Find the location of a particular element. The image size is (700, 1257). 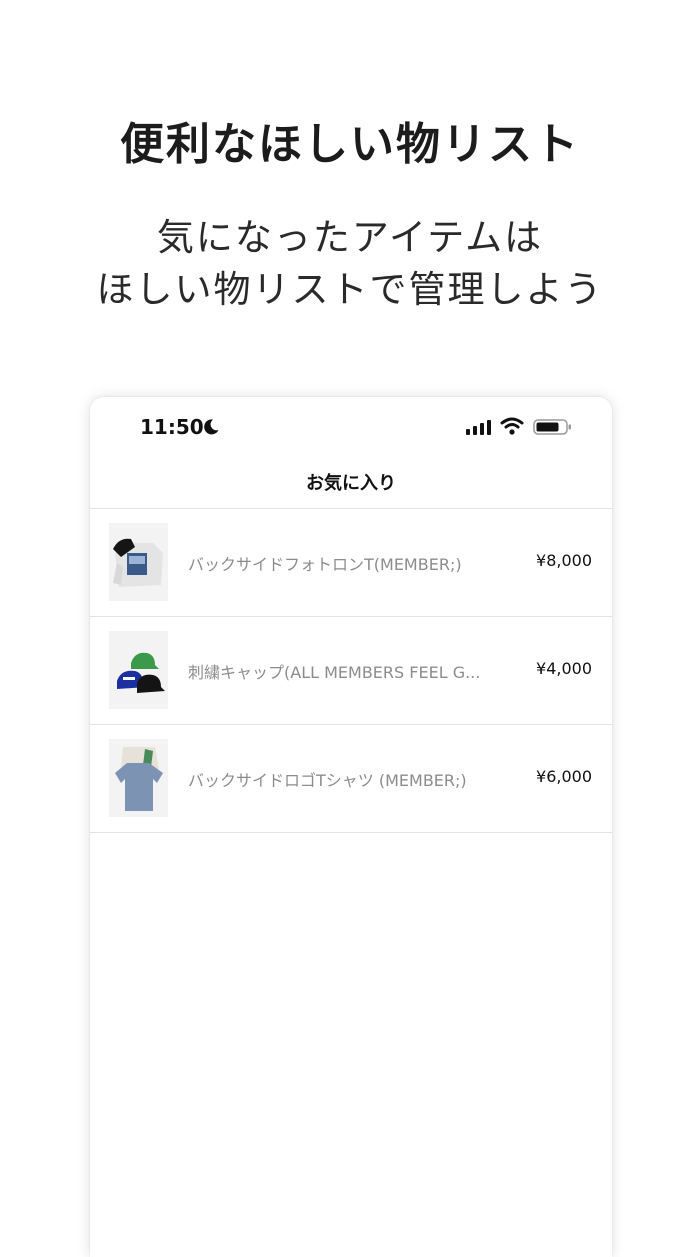

favorite-item: 刺繍キャップ(ALL MEMBERS FEEL G... ¥4,000 is located at coordinates (351, 671).